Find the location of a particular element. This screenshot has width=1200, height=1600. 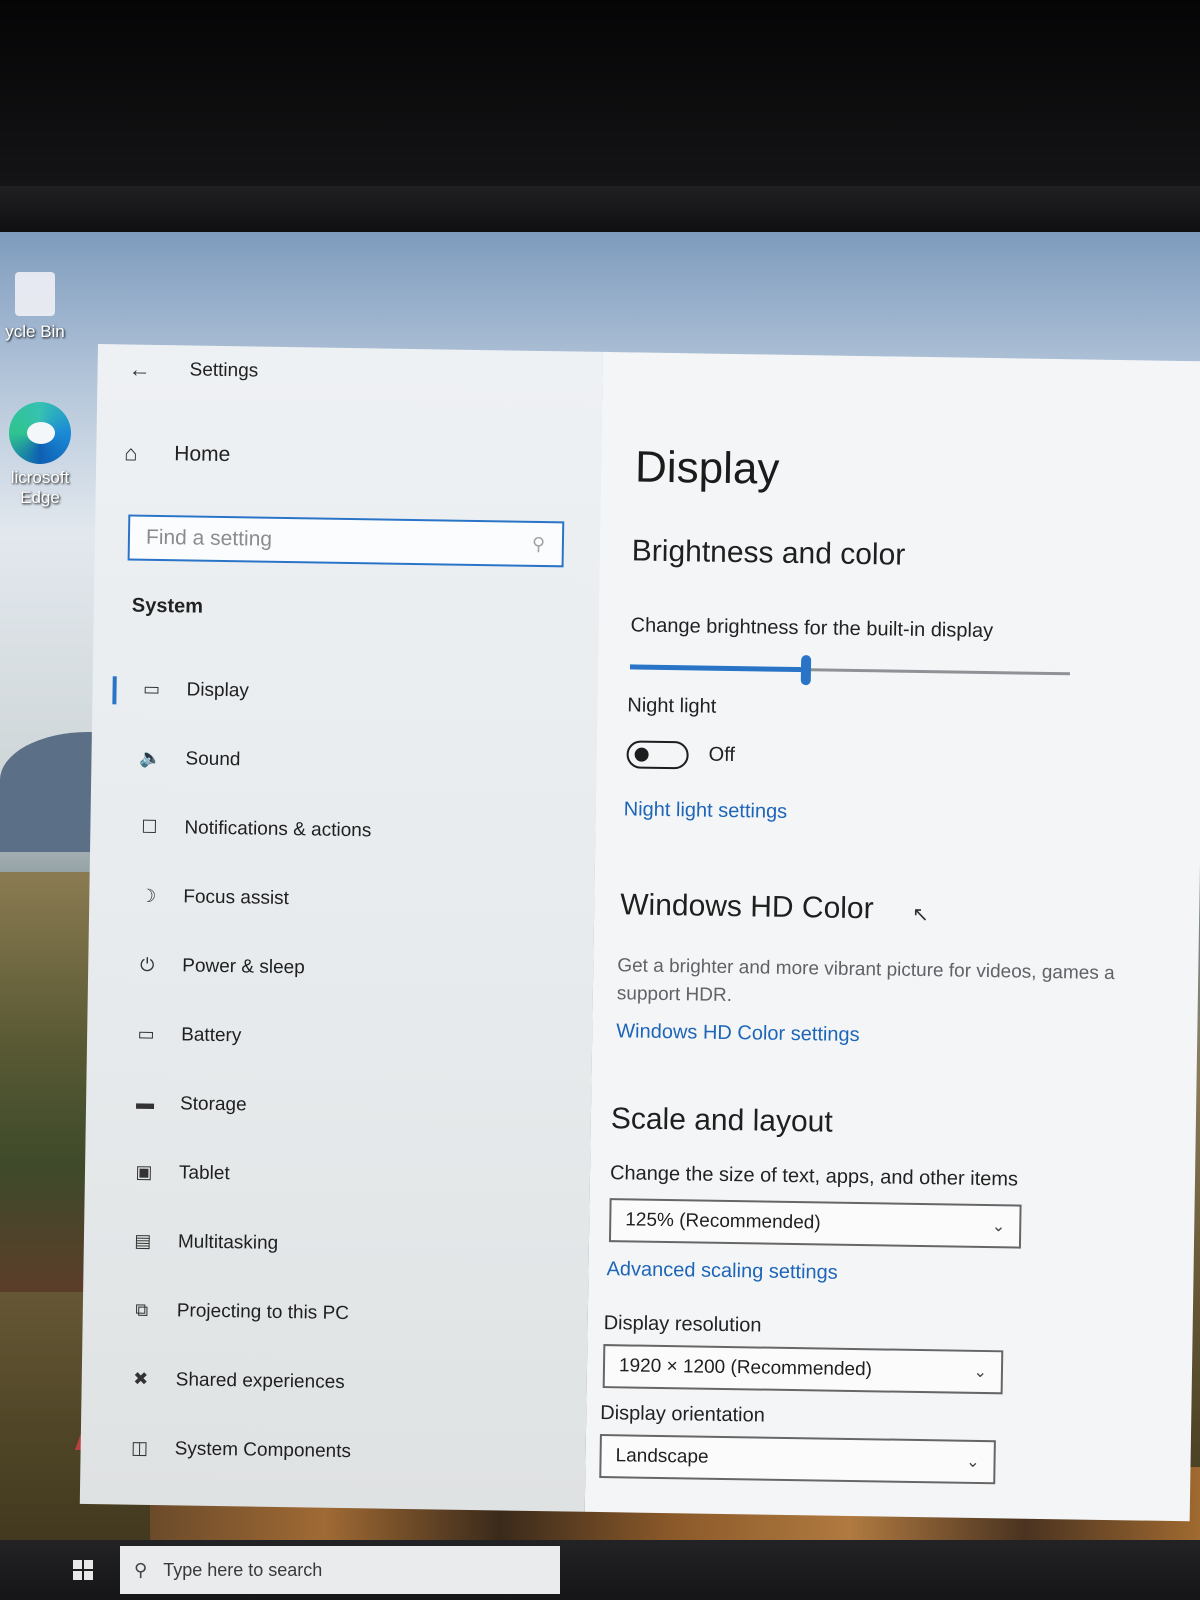

tablet-icon: ▣ is located at coordinates (144, 1171).